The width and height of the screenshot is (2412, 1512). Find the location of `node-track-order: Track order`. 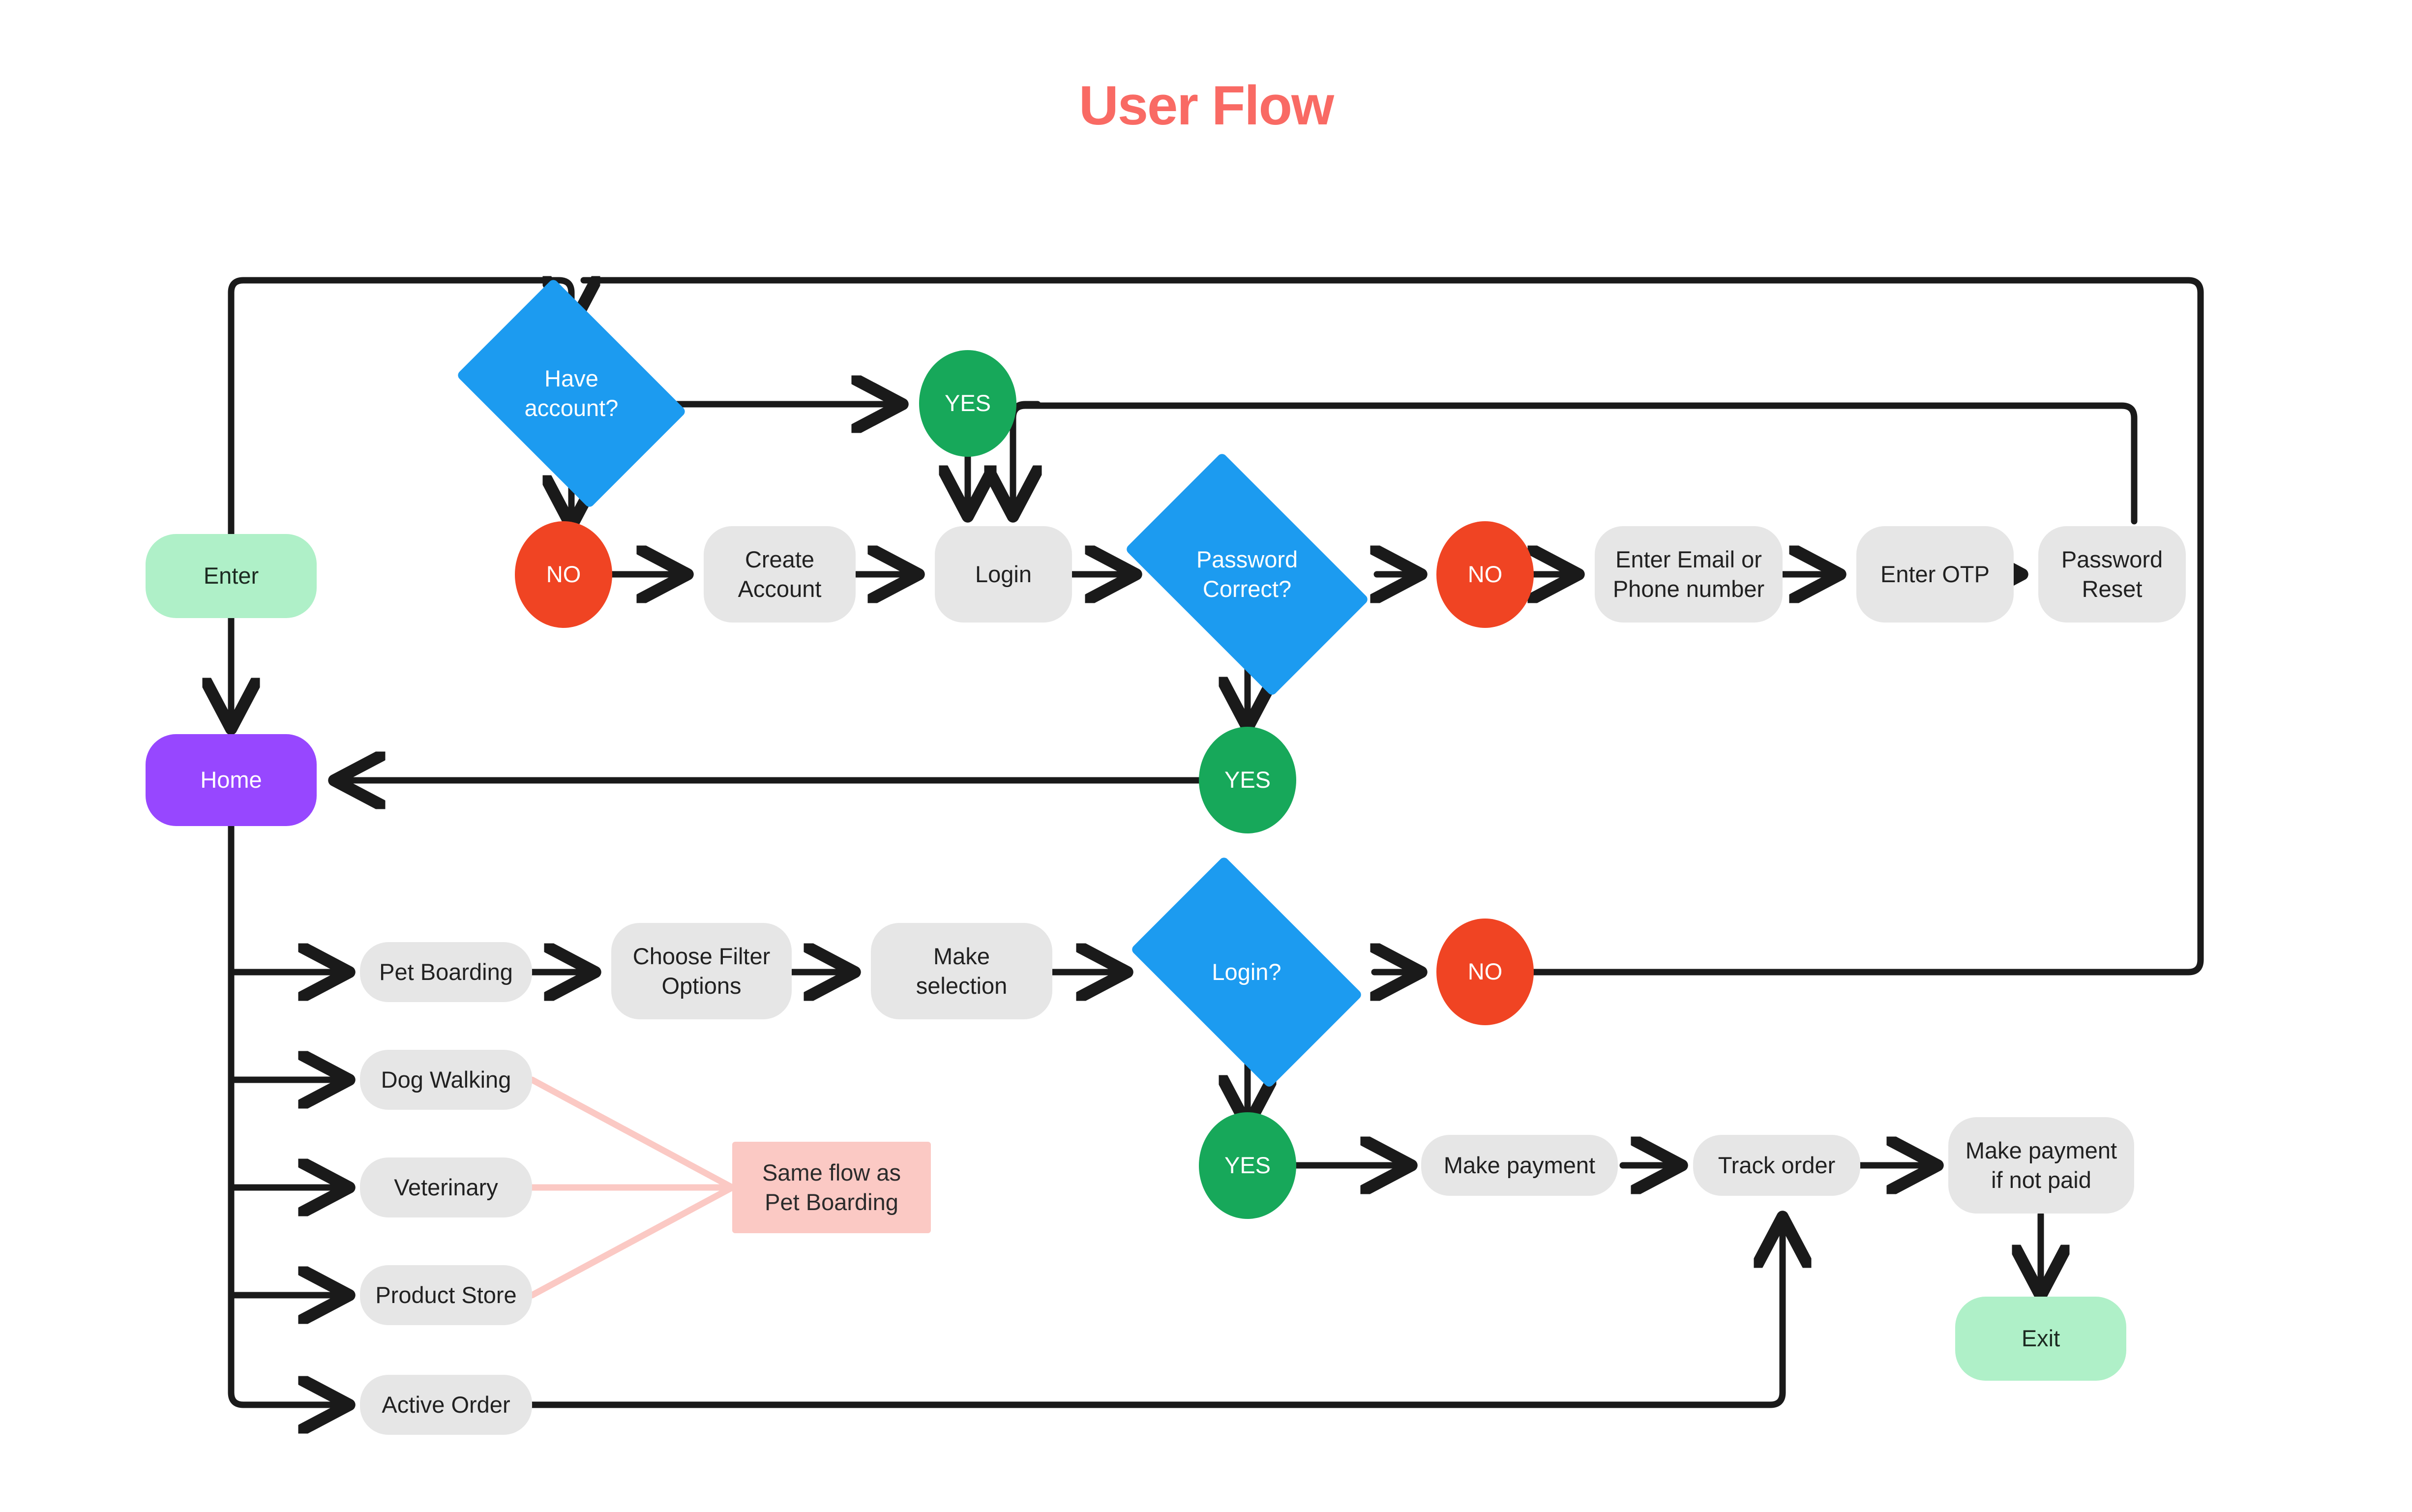

node-track-order: Track order is located at coordinates (1777, 1165).